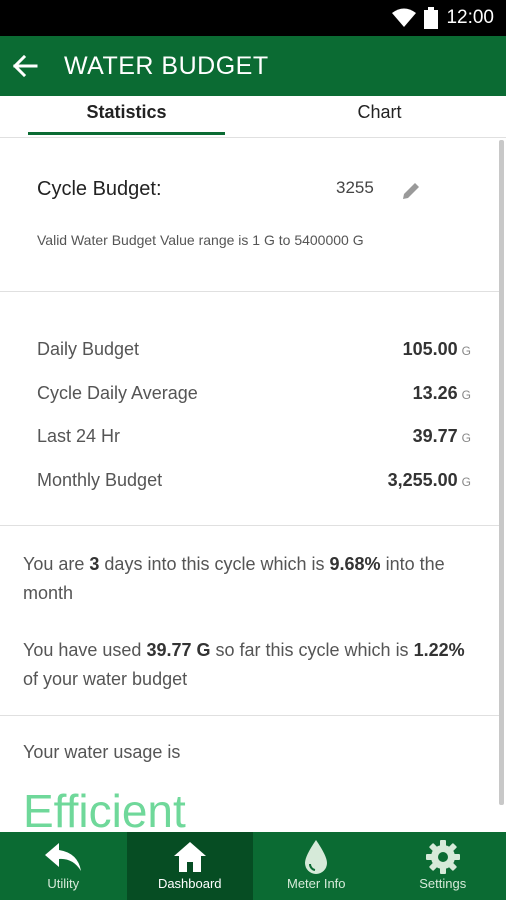 The image size is (506, 900). What do you see at coordinates (411, 191) in the screenshot?
I see `edit-pencil-icon` at bounding box center [411, 191].